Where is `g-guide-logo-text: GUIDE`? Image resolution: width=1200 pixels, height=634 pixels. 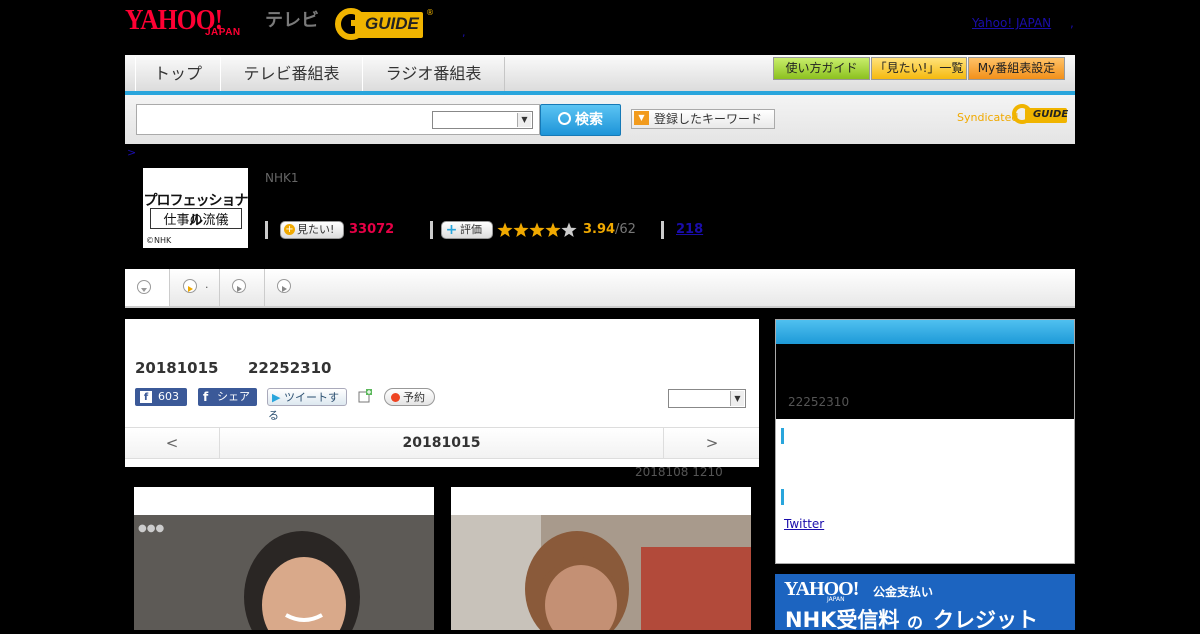
g-guide-logo-text: GUIDE is located at coordinates (392, 23).